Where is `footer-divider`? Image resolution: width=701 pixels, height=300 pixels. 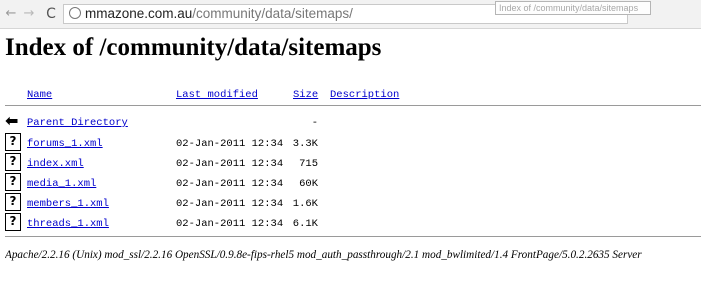 footer-divider is located at coordinates (353, 236).